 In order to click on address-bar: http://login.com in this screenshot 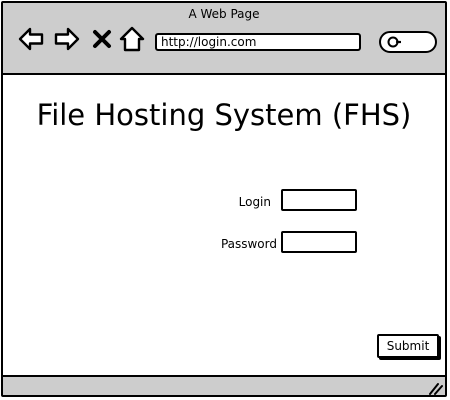, I will do `click(258, 42)`.